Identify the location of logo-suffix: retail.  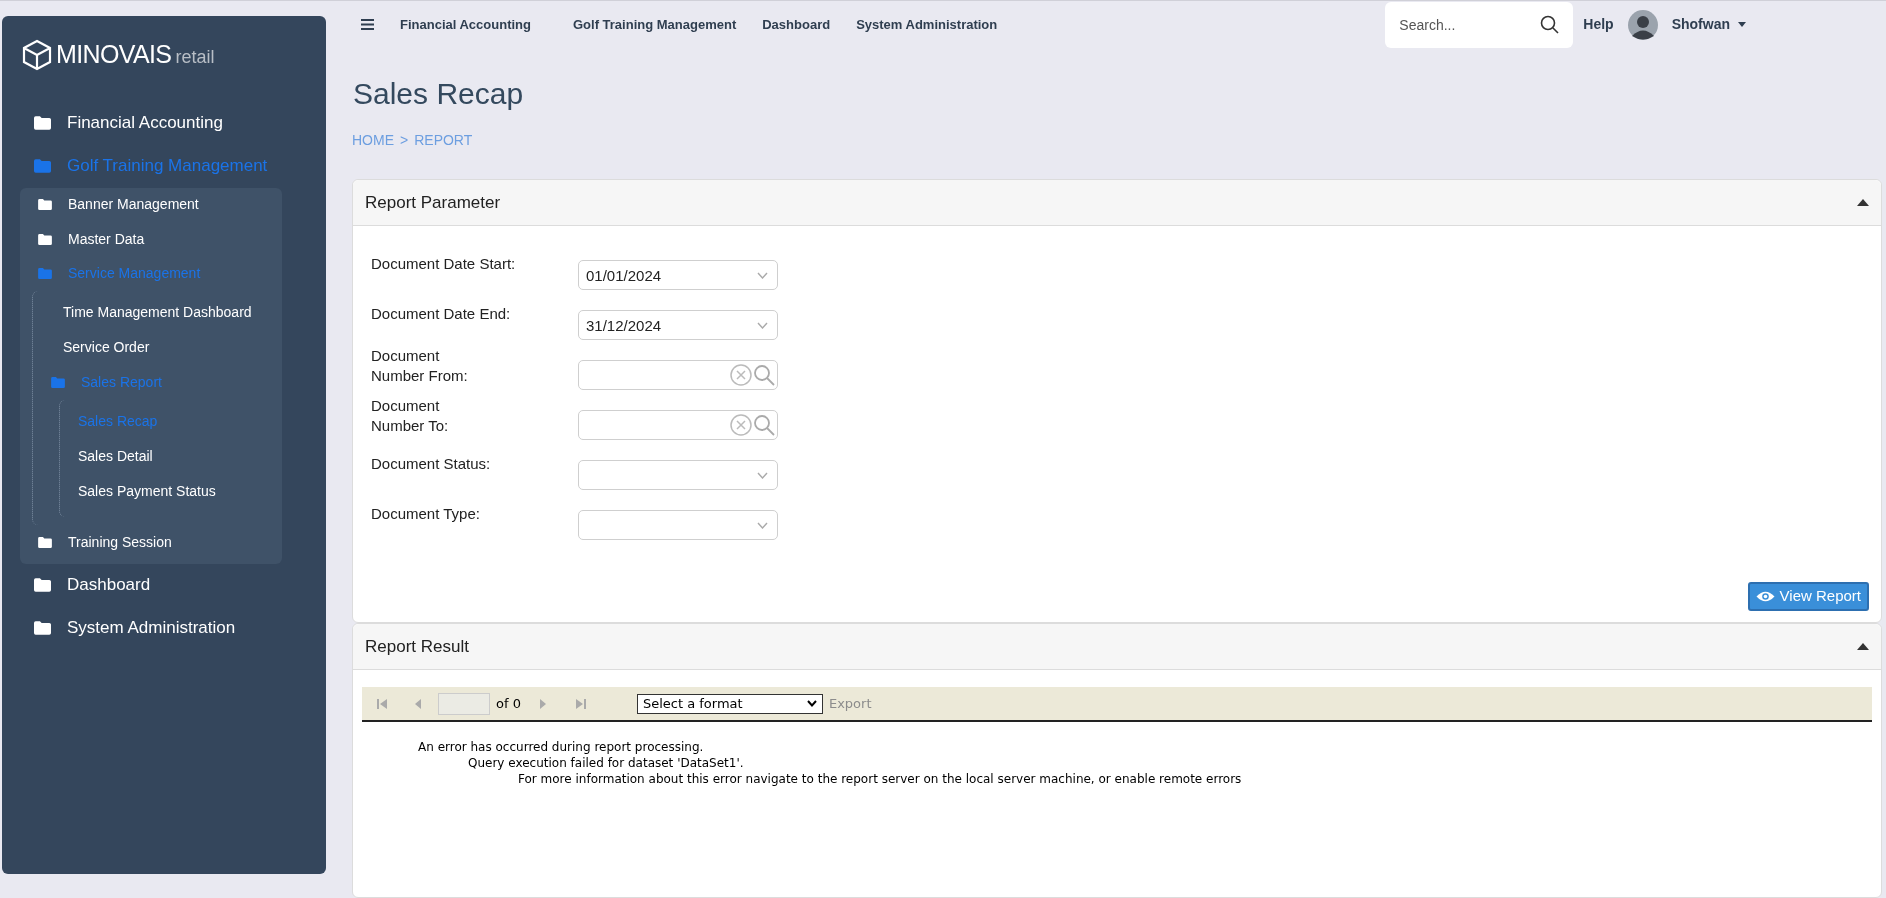
(195, 58).